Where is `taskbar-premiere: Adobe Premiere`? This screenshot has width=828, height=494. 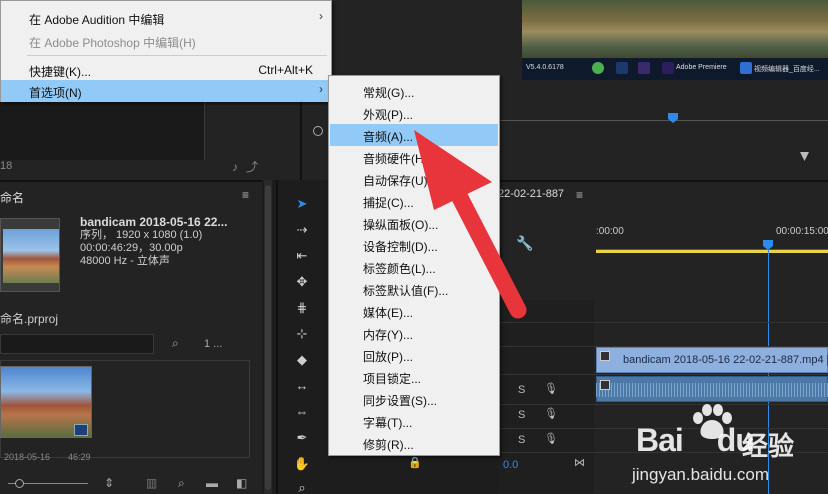
taskbar-premiere: Adobe Premiere is located at coordinates (701, 67).